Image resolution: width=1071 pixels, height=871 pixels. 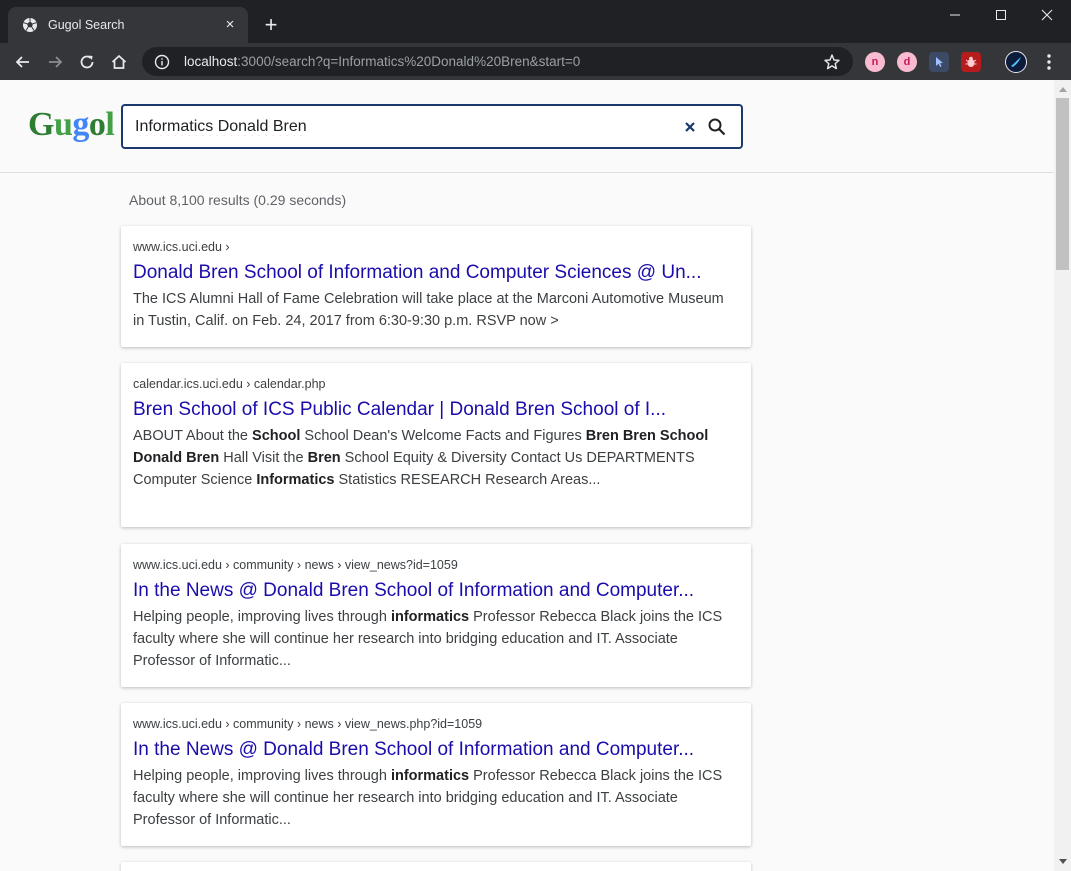 I want to click on maximize-icon, so click(x=1001, y=15).